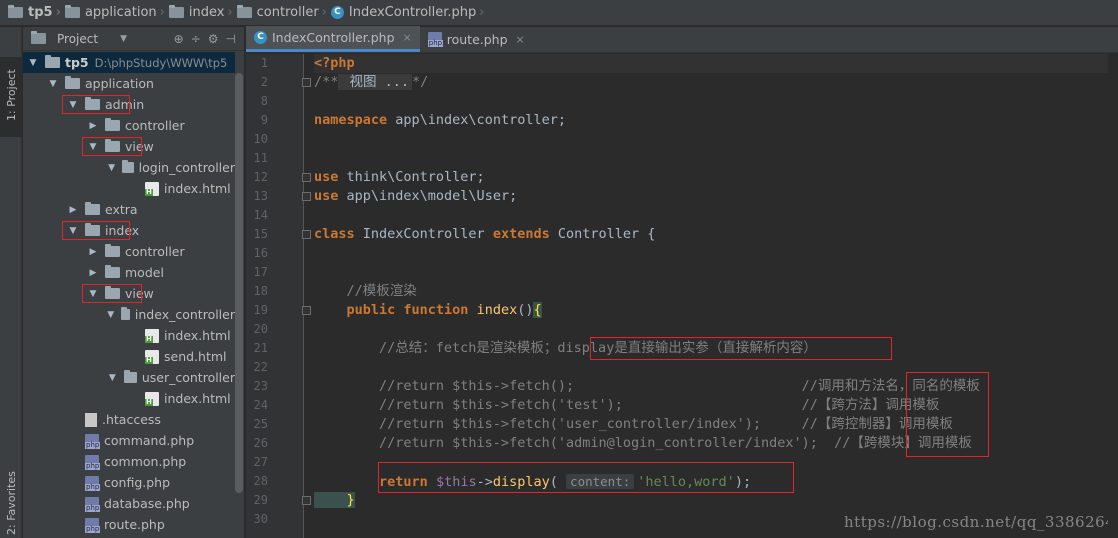 Image resolution: width=1118 pixels, height=538 pixels. Describe the element at coordinates (600, 481) in the screenshot. I see `parameter-hint: content:` at that location.